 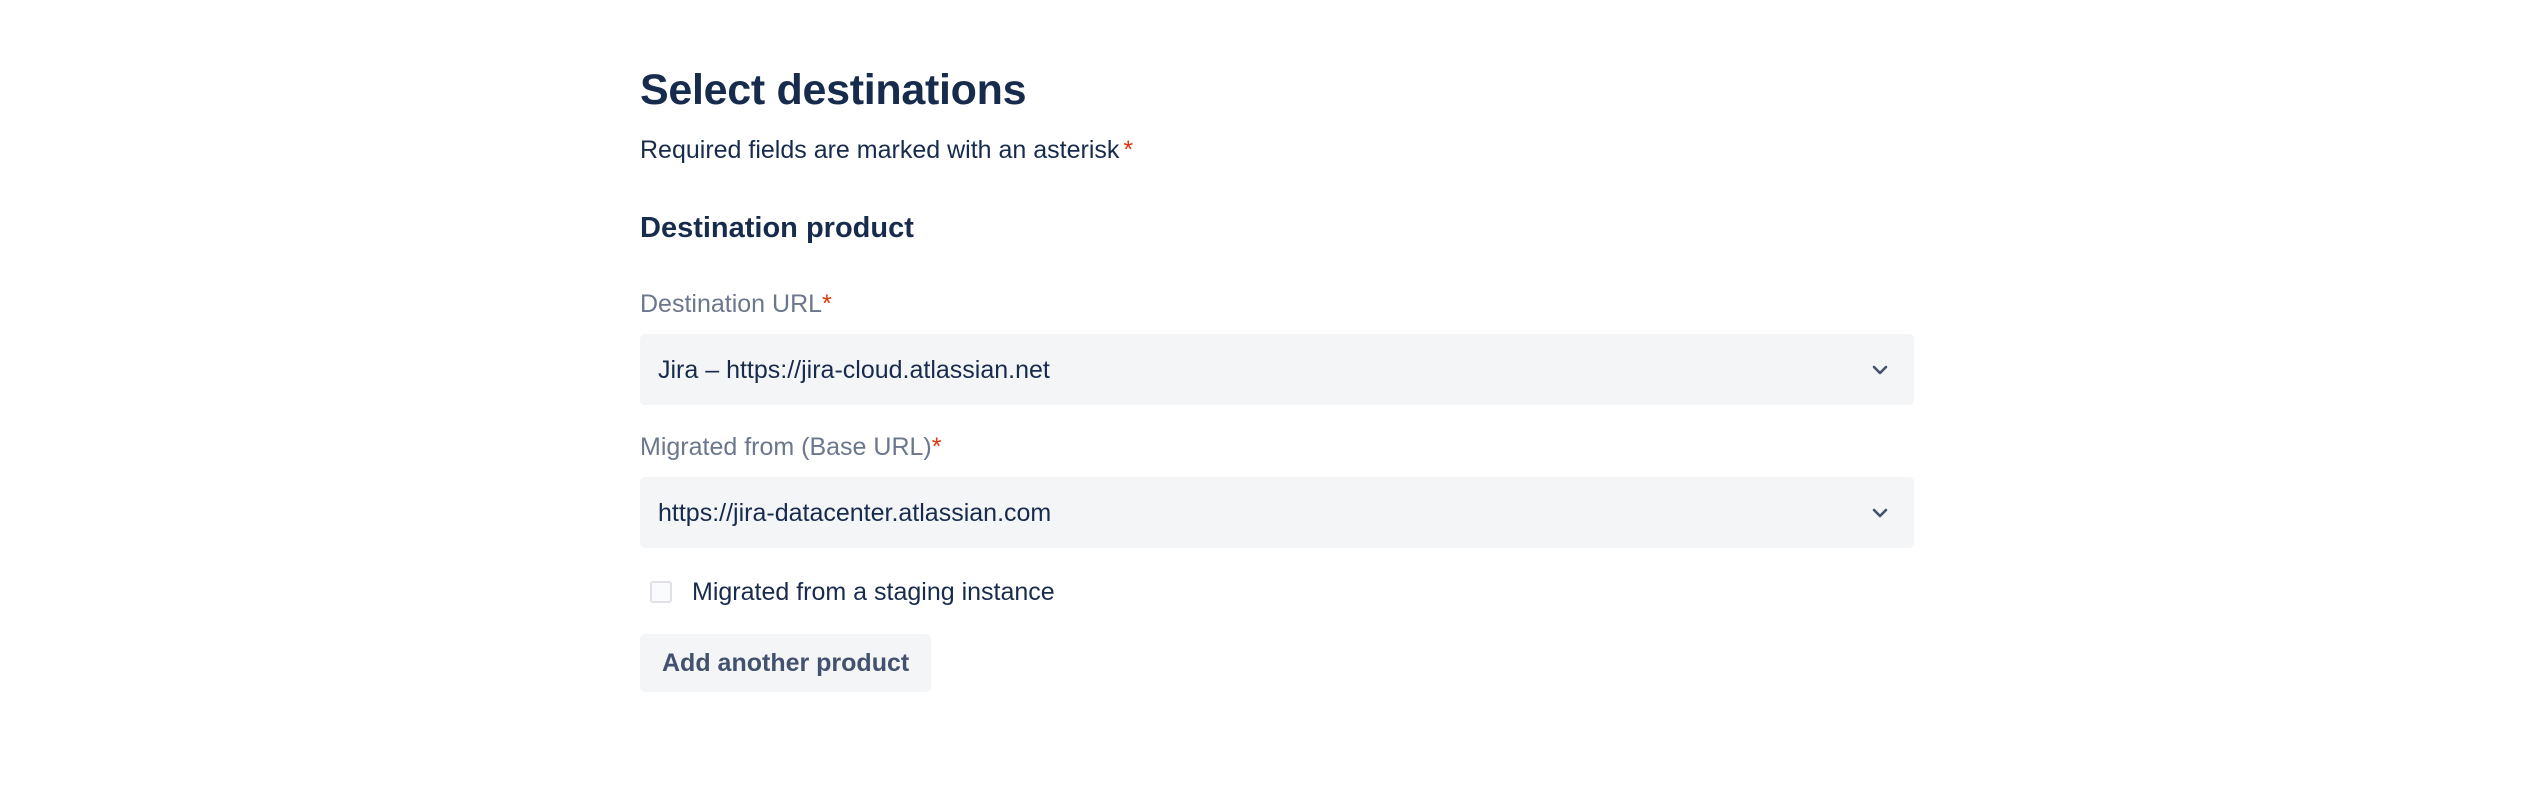 What do you see at coordinates (777, 228) in the screenshot?
I see `section-title-destination-product: Destination product` at bounding box center [777, 228].